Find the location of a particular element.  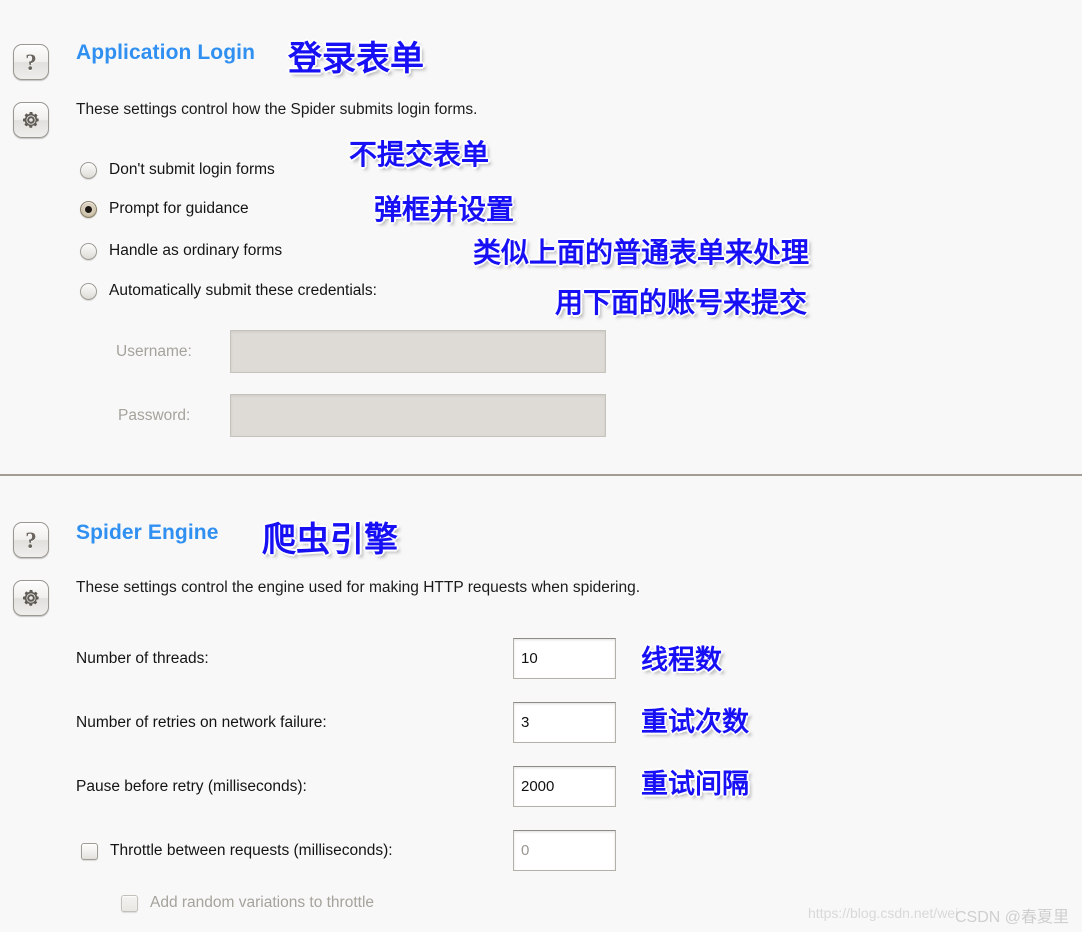

radio-label: Don't submit login forms is located at coordinates (192, 169).